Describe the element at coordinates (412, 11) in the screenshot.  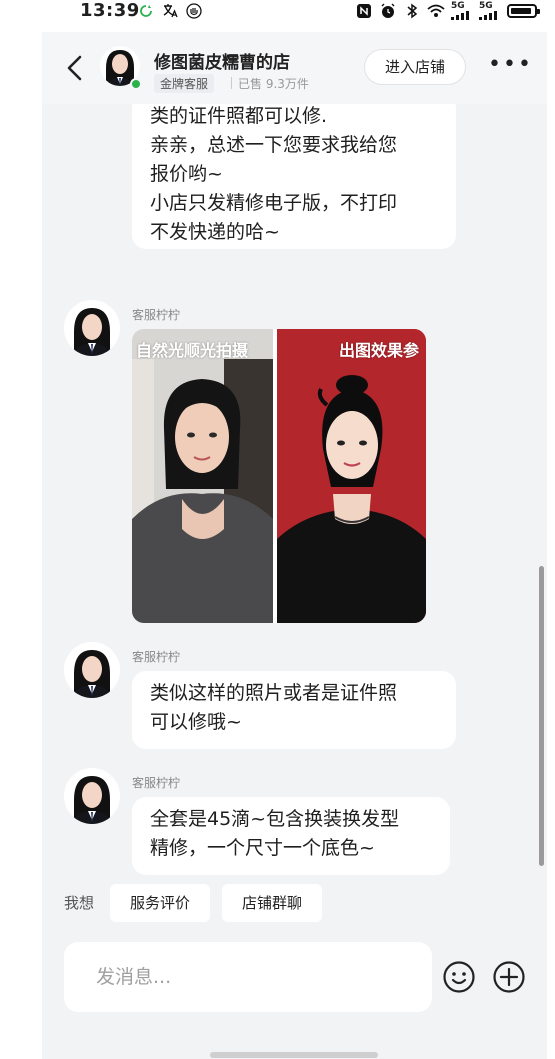
I see `bluetooth-icon` at that location.